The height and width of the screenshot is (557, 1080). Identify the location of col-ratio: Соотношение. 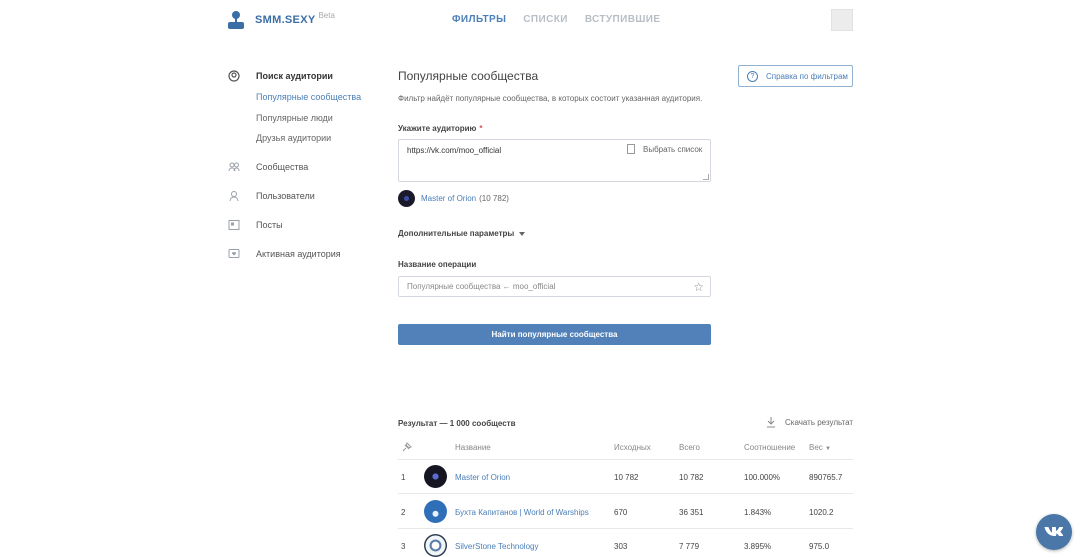
(769, 447).